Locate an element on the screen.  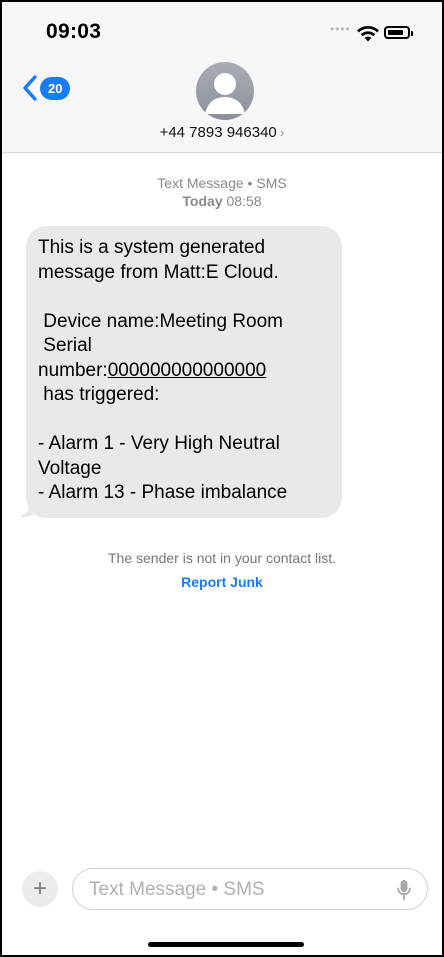
person-icon is located at coordinates (225, 93).